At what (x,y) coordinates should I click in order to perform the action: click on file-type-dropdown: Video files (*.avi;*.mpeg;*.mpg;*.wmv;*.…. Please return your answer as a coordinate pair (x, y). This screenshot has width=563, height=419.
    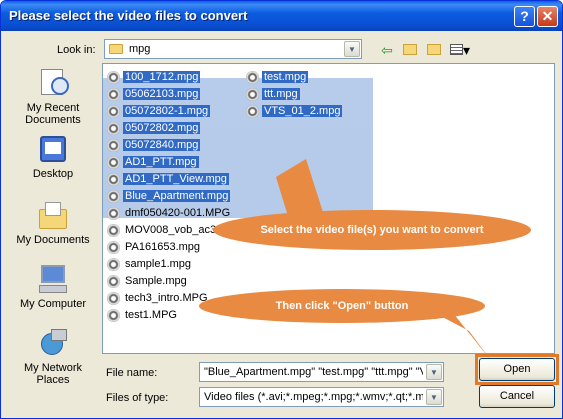
    Looking at the image, I should click on (321, 397).